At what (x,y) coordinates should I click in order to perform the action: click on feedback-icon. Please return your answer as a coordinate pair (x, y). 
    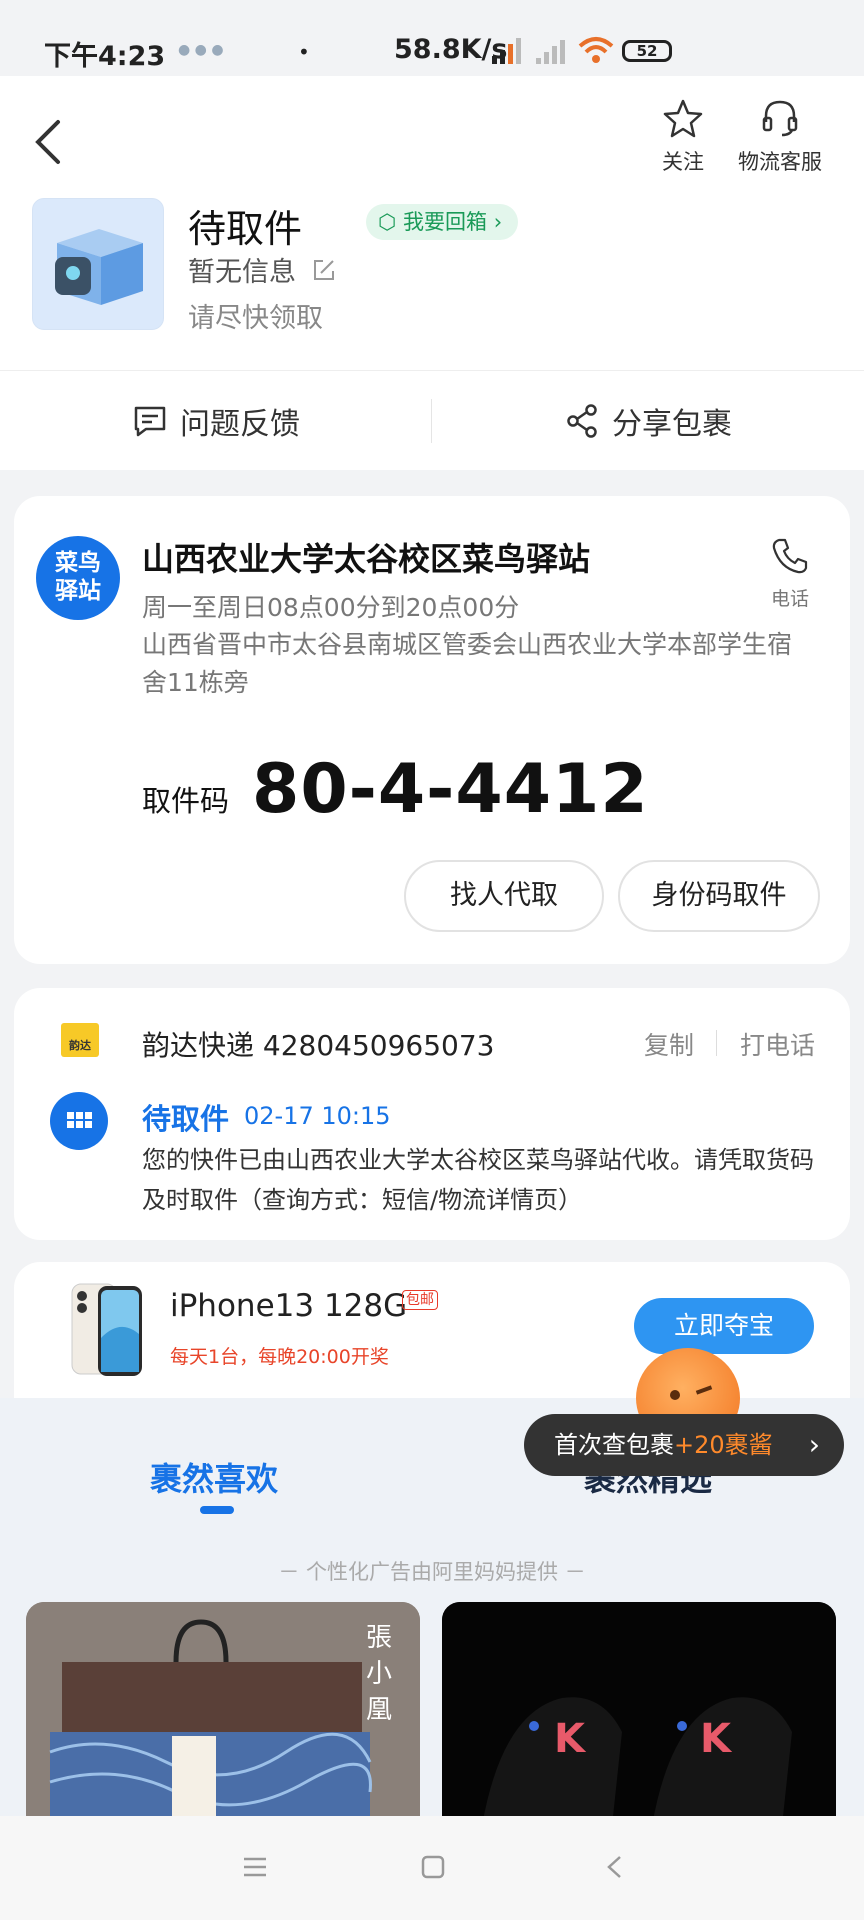
    Looking at the image, I should click on (150, 421).